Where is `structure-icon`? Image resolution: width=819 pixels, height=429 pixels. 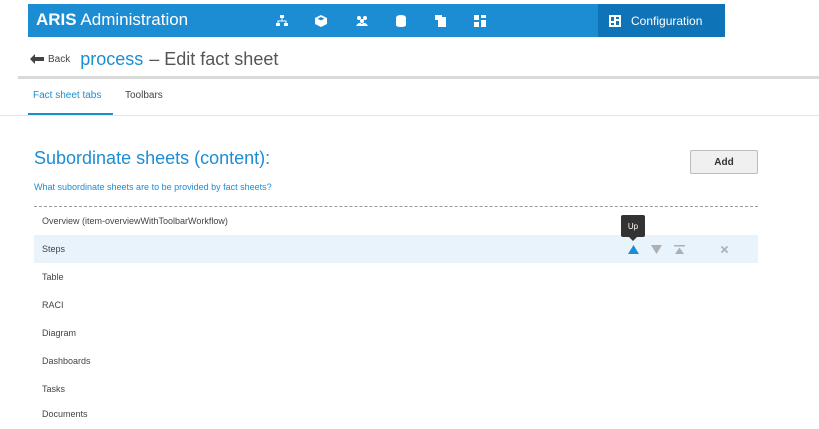
structure-icon is located at coordinates (282, 20).